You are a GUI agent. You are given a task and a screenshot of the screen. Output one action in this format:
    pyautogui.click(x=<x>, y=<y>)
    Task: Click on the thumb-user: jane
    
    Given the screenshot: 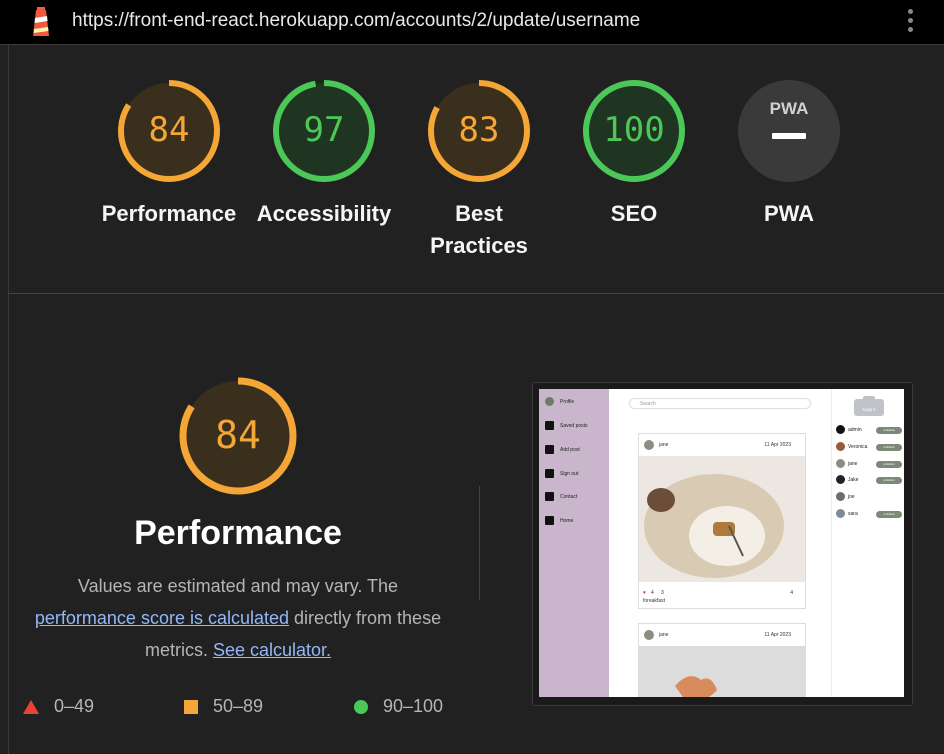 What is the action you would take?
    pyautogui.click(x=846, y=463)
    